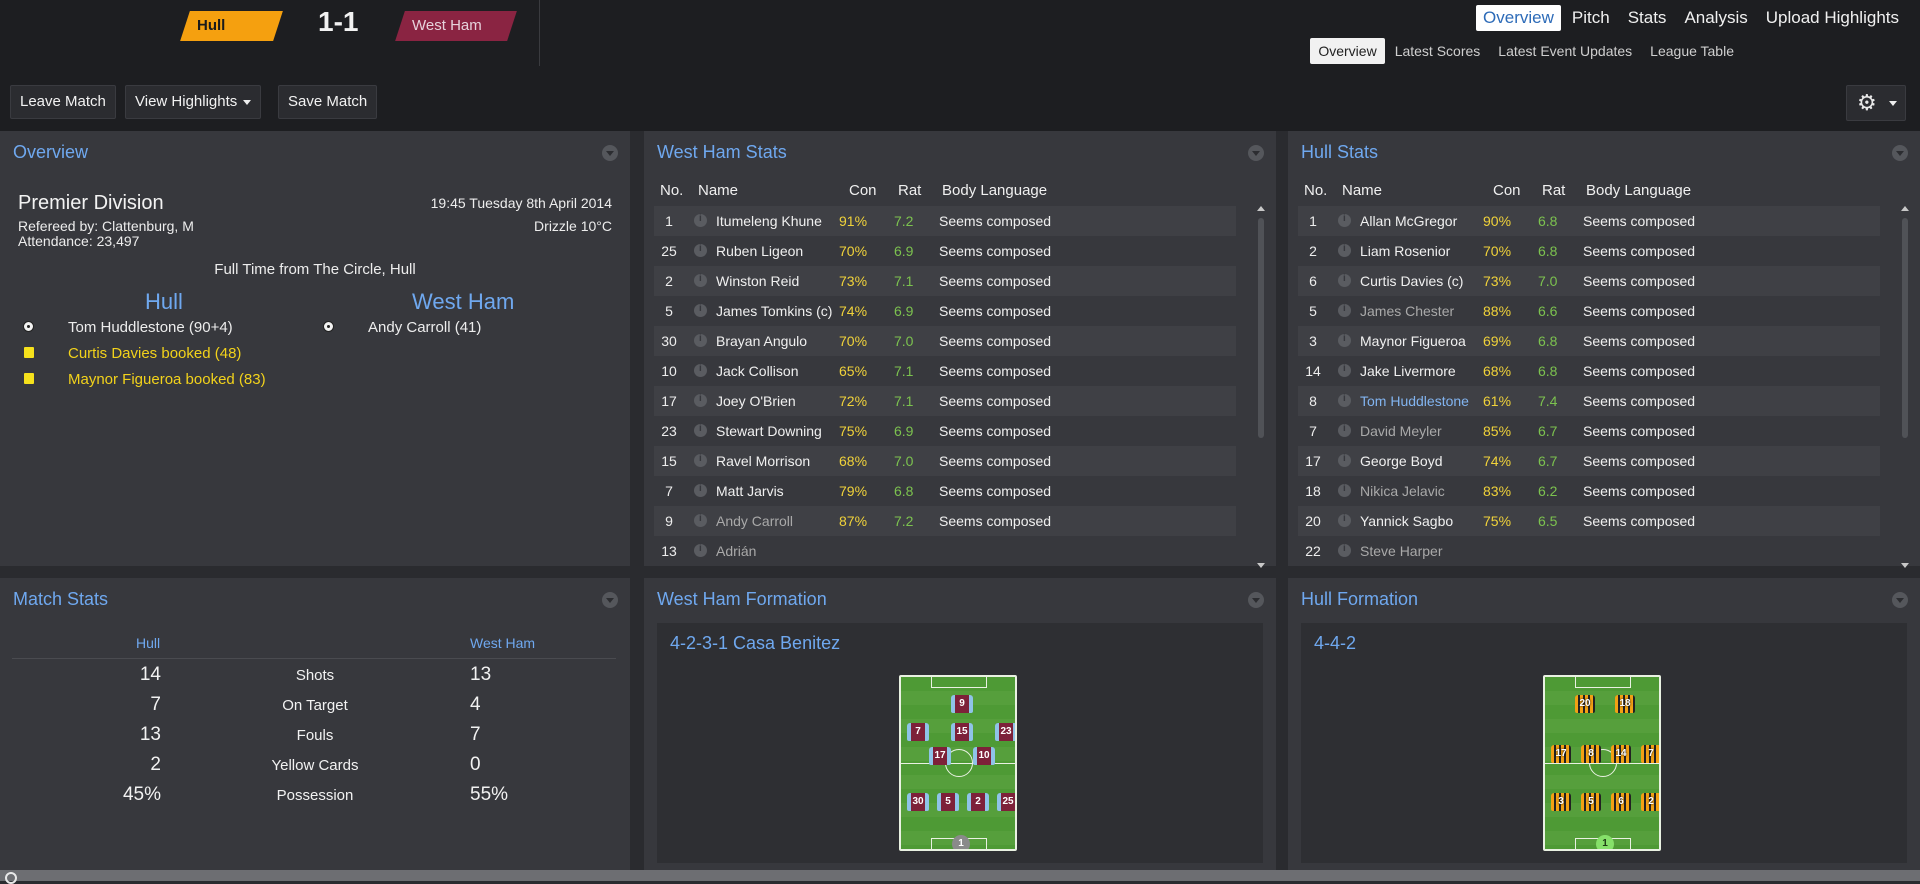  I want to click on nav-upload-highlights: Upload Highlights, so click(1832, 18).